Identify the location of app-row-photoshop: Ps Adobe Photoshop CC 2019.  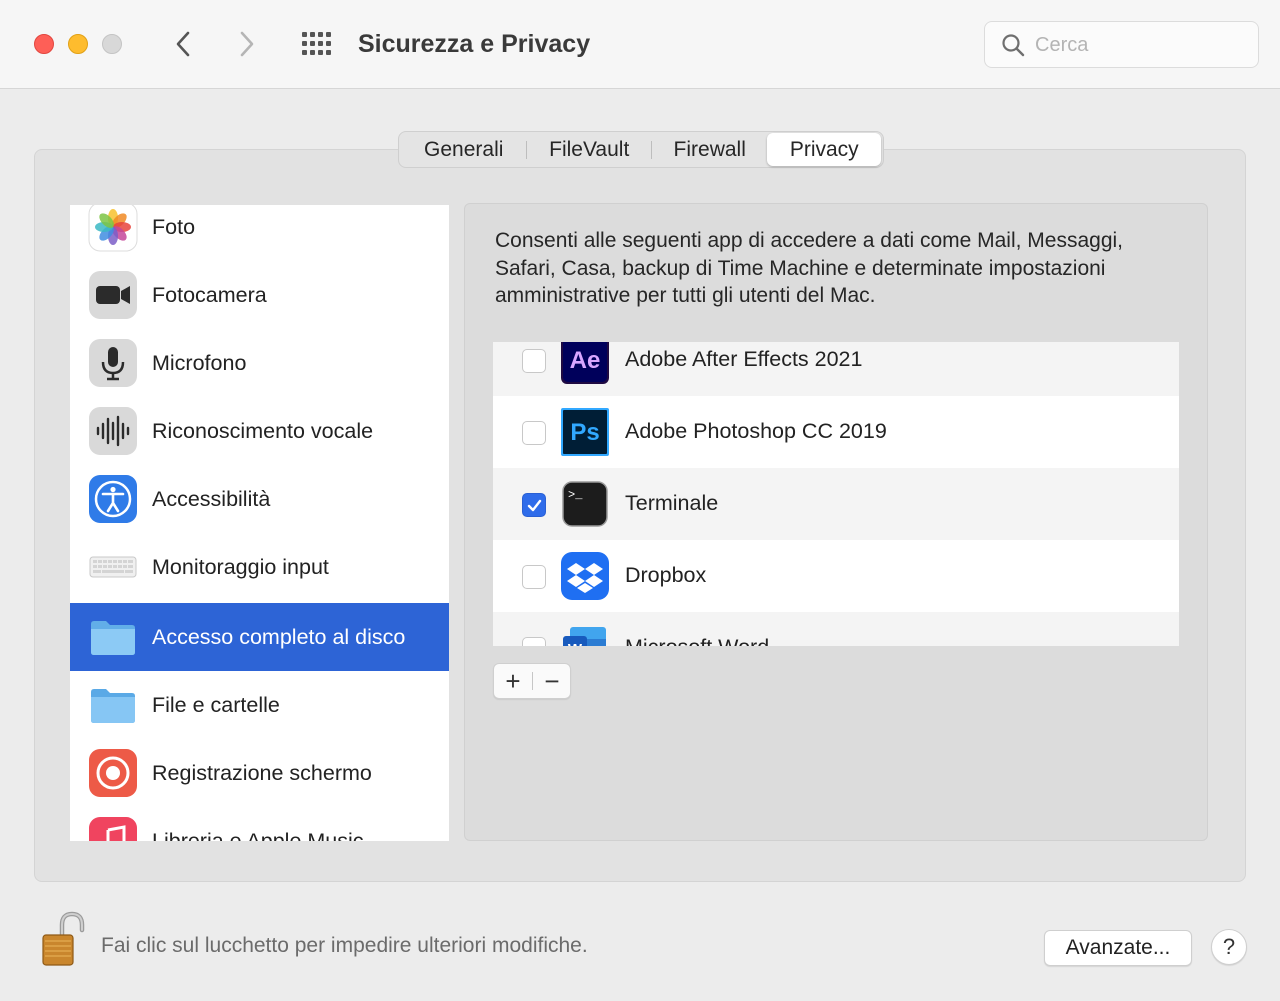
(836, 432).